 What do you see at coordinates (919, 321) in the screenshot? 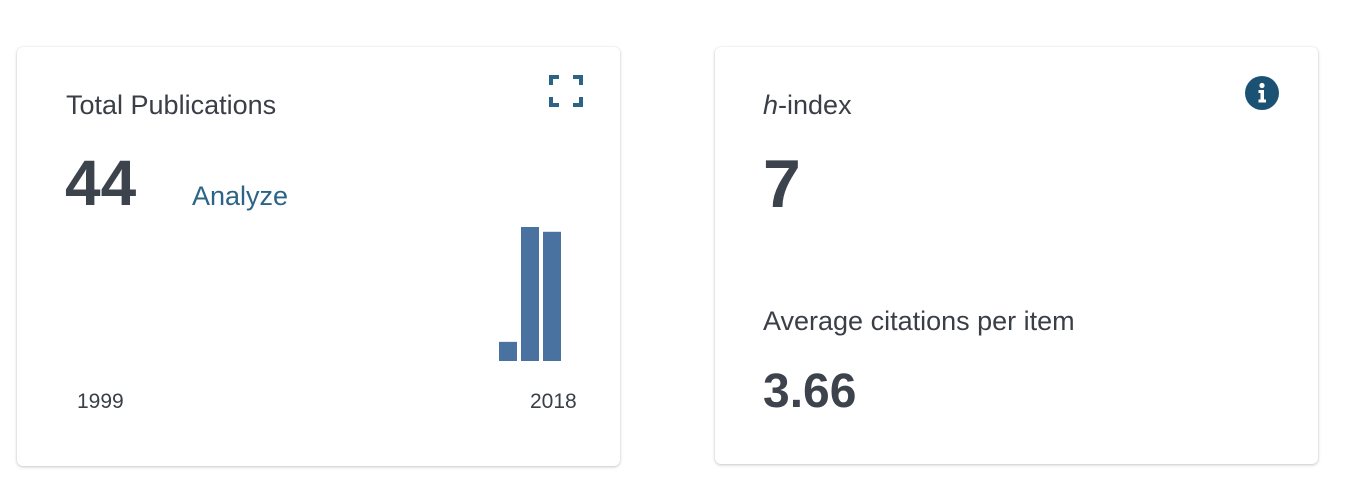
I see `average-citations-label: Average citations per item` at bounding box center [919, 321].